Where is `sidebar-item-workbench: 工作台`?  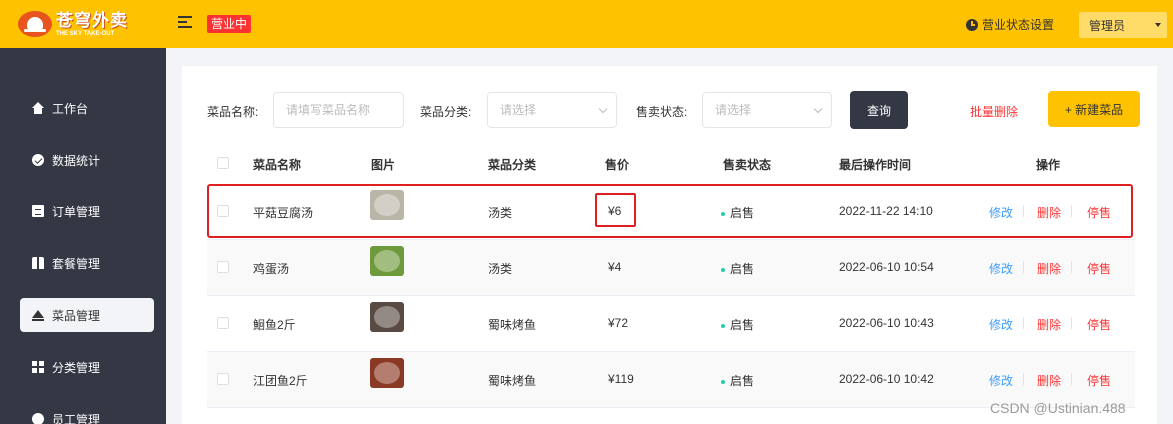
sidebar-item-workbench: 工作台 is located at coordinates (87, 108).